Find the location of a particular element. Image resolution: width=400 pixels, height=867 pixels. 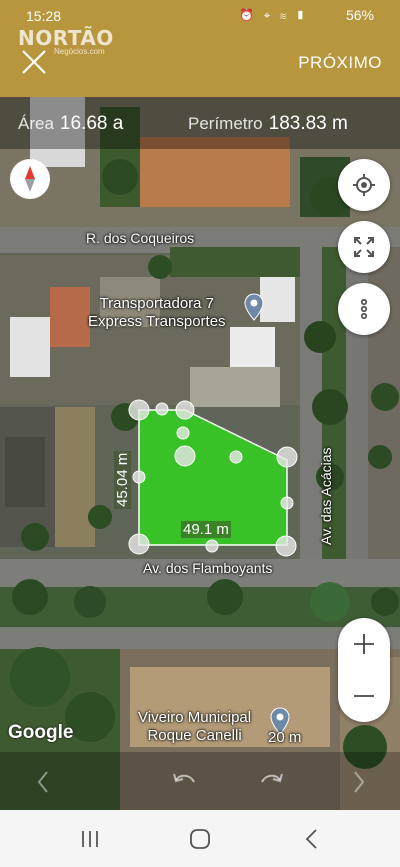

chevron-left-icon is located at coordinates (44, 782).